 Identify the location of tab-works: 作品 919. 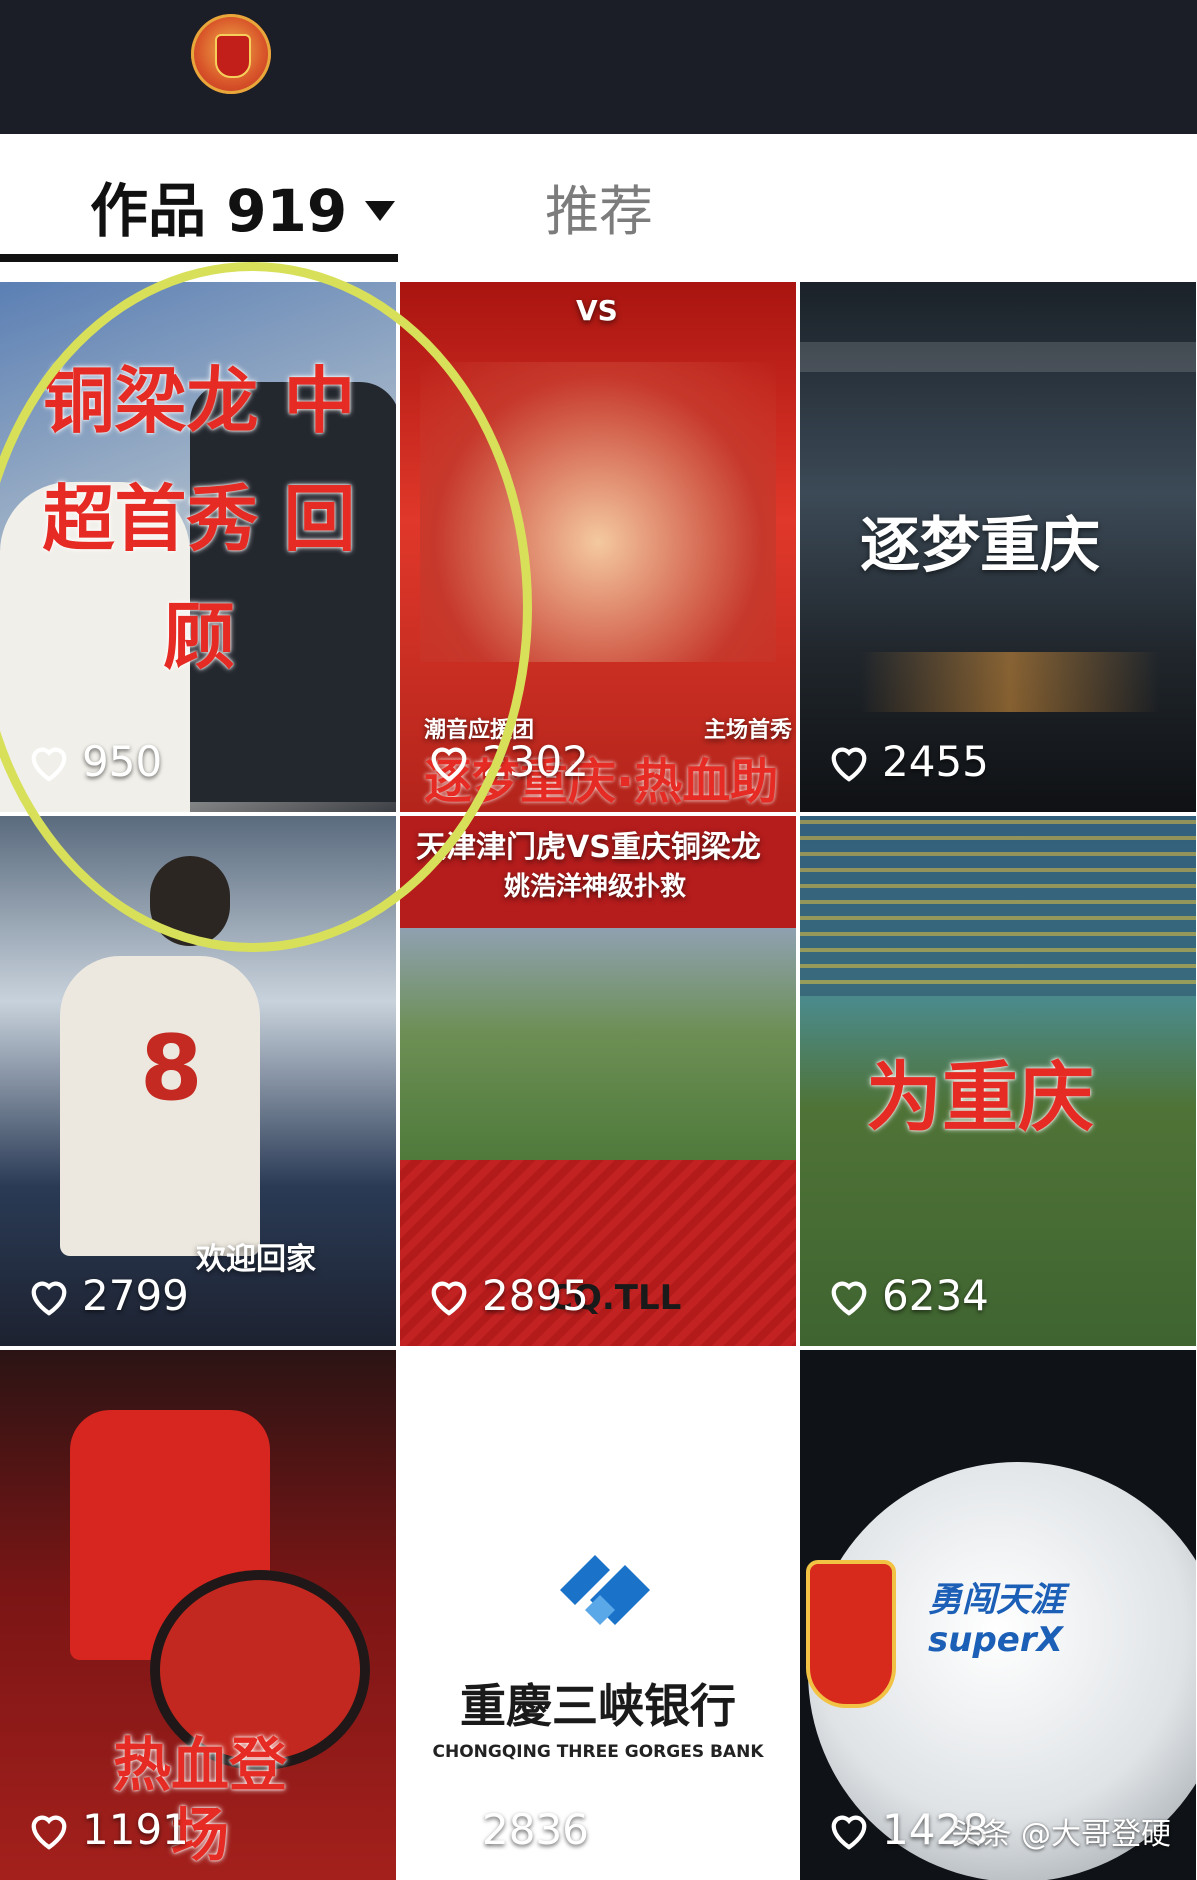
(243, 206).